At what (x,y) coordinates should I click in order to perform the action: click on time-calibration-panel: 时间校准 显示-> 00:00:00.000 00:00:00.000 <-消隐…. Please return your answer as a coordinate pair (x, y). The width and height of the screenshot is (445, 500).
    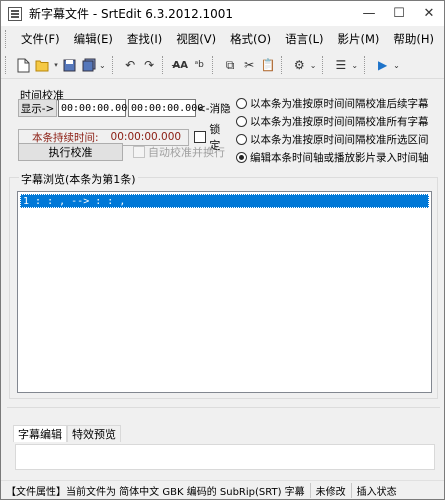
    Looking at the image, I should click on (123, 125).